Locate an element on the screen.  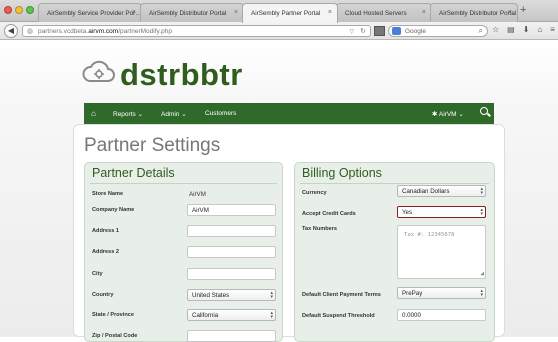
globe-icon: ◍ is located at coordinates (30, 31).